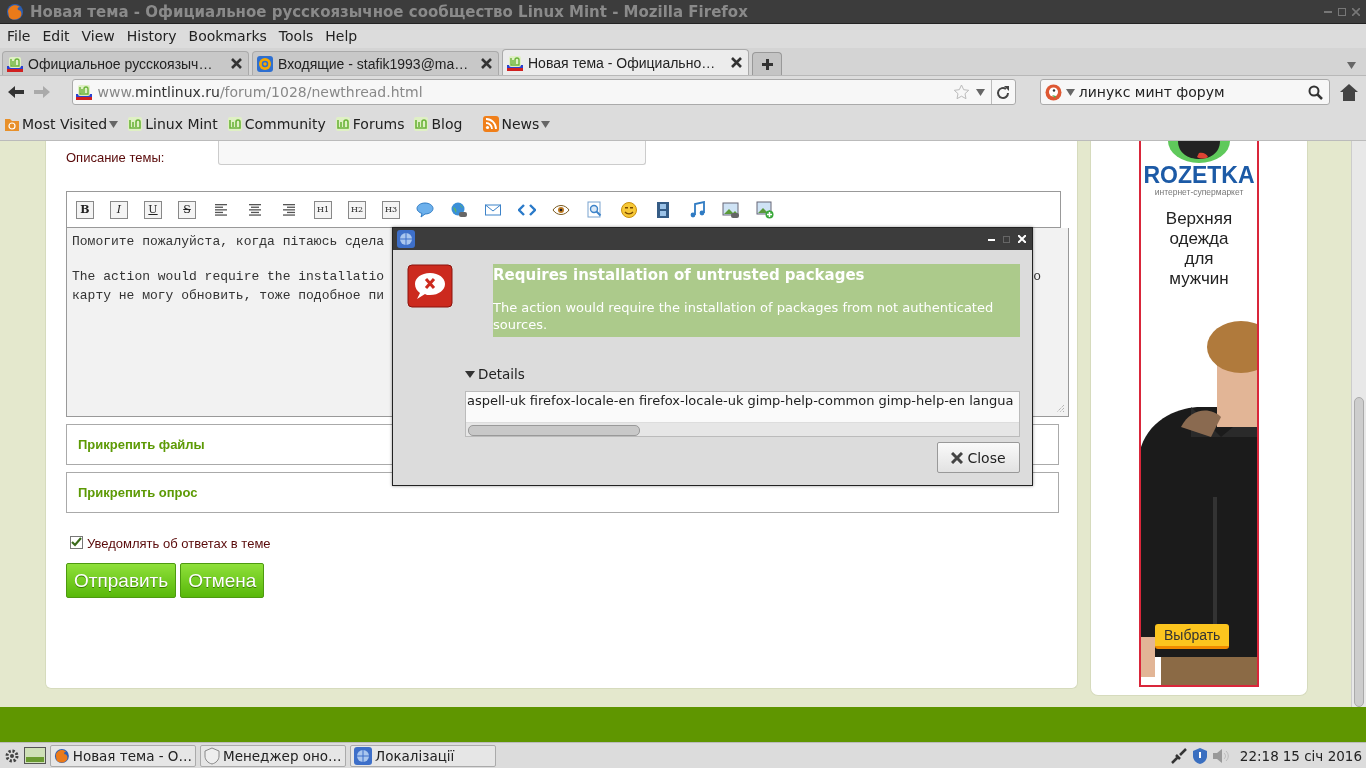 The height and width of the screenshot is (768, 1366). I want to click on format-button: H2, so click(357, 209).